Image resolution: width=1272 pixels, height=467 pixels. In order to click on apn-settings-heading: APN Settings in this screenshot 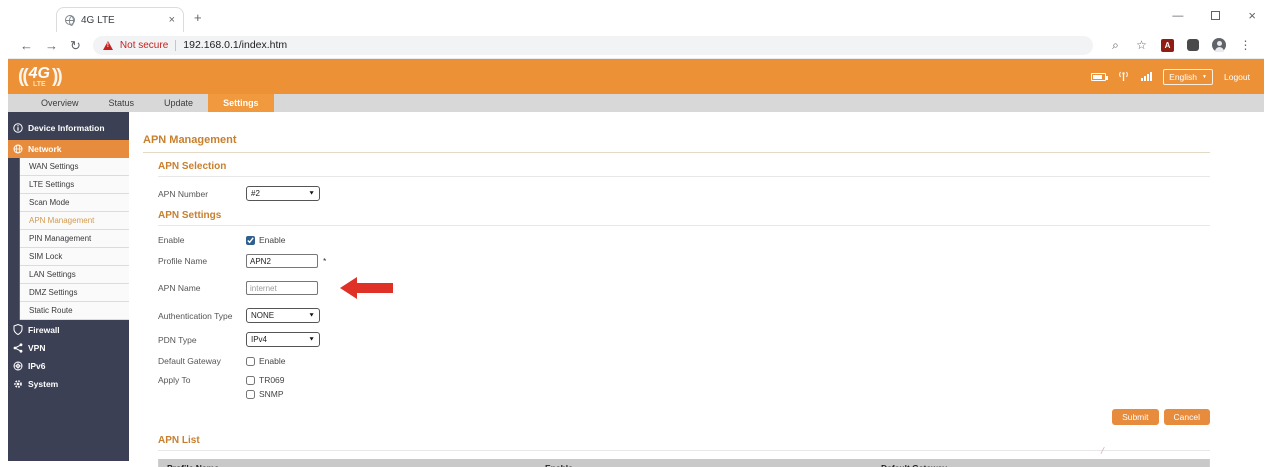, I will do `click(190, 215)`.